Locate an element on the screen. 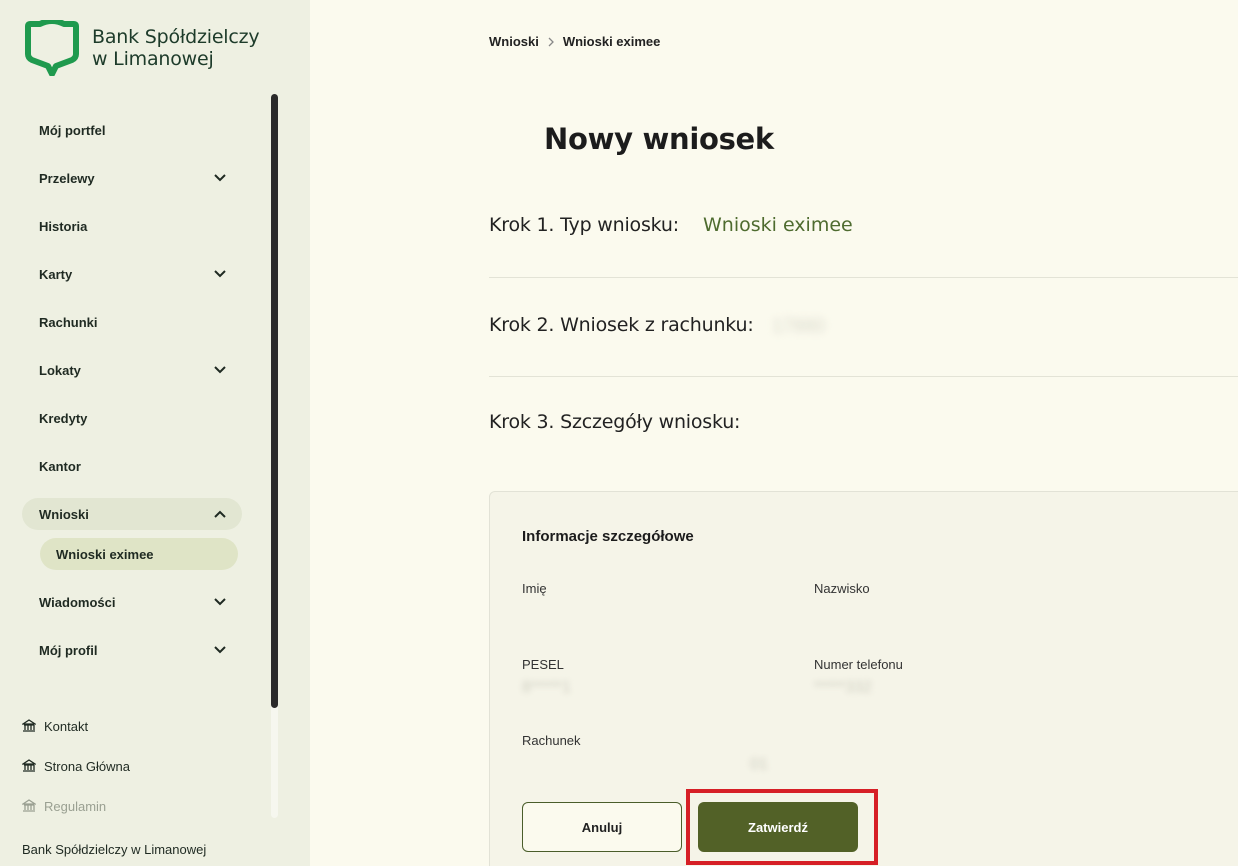 The image size is (1238, 866). sidebar-item-label: Lokaty is located at coordinates (60, 370).